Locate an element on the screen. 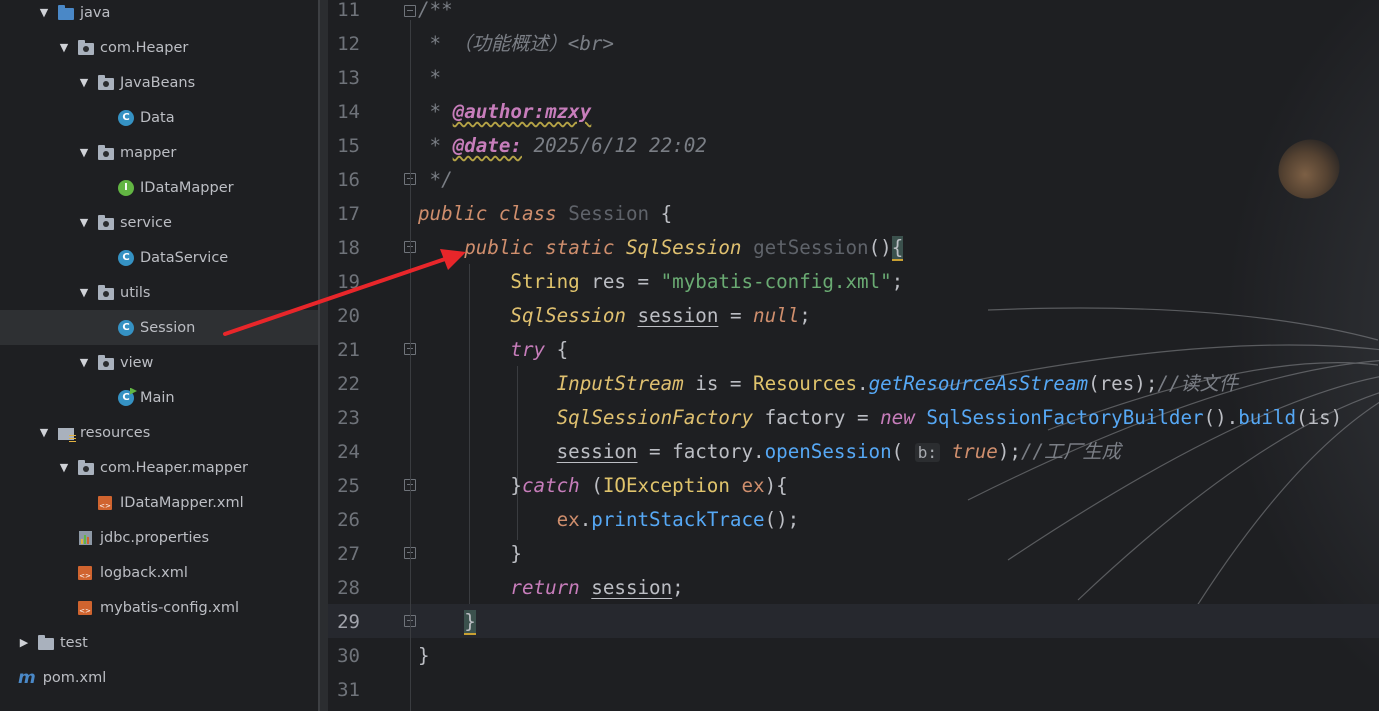 The width and height of the screenshot is (1379, 711). line-number: 24 is located at coordinates (344, 452).